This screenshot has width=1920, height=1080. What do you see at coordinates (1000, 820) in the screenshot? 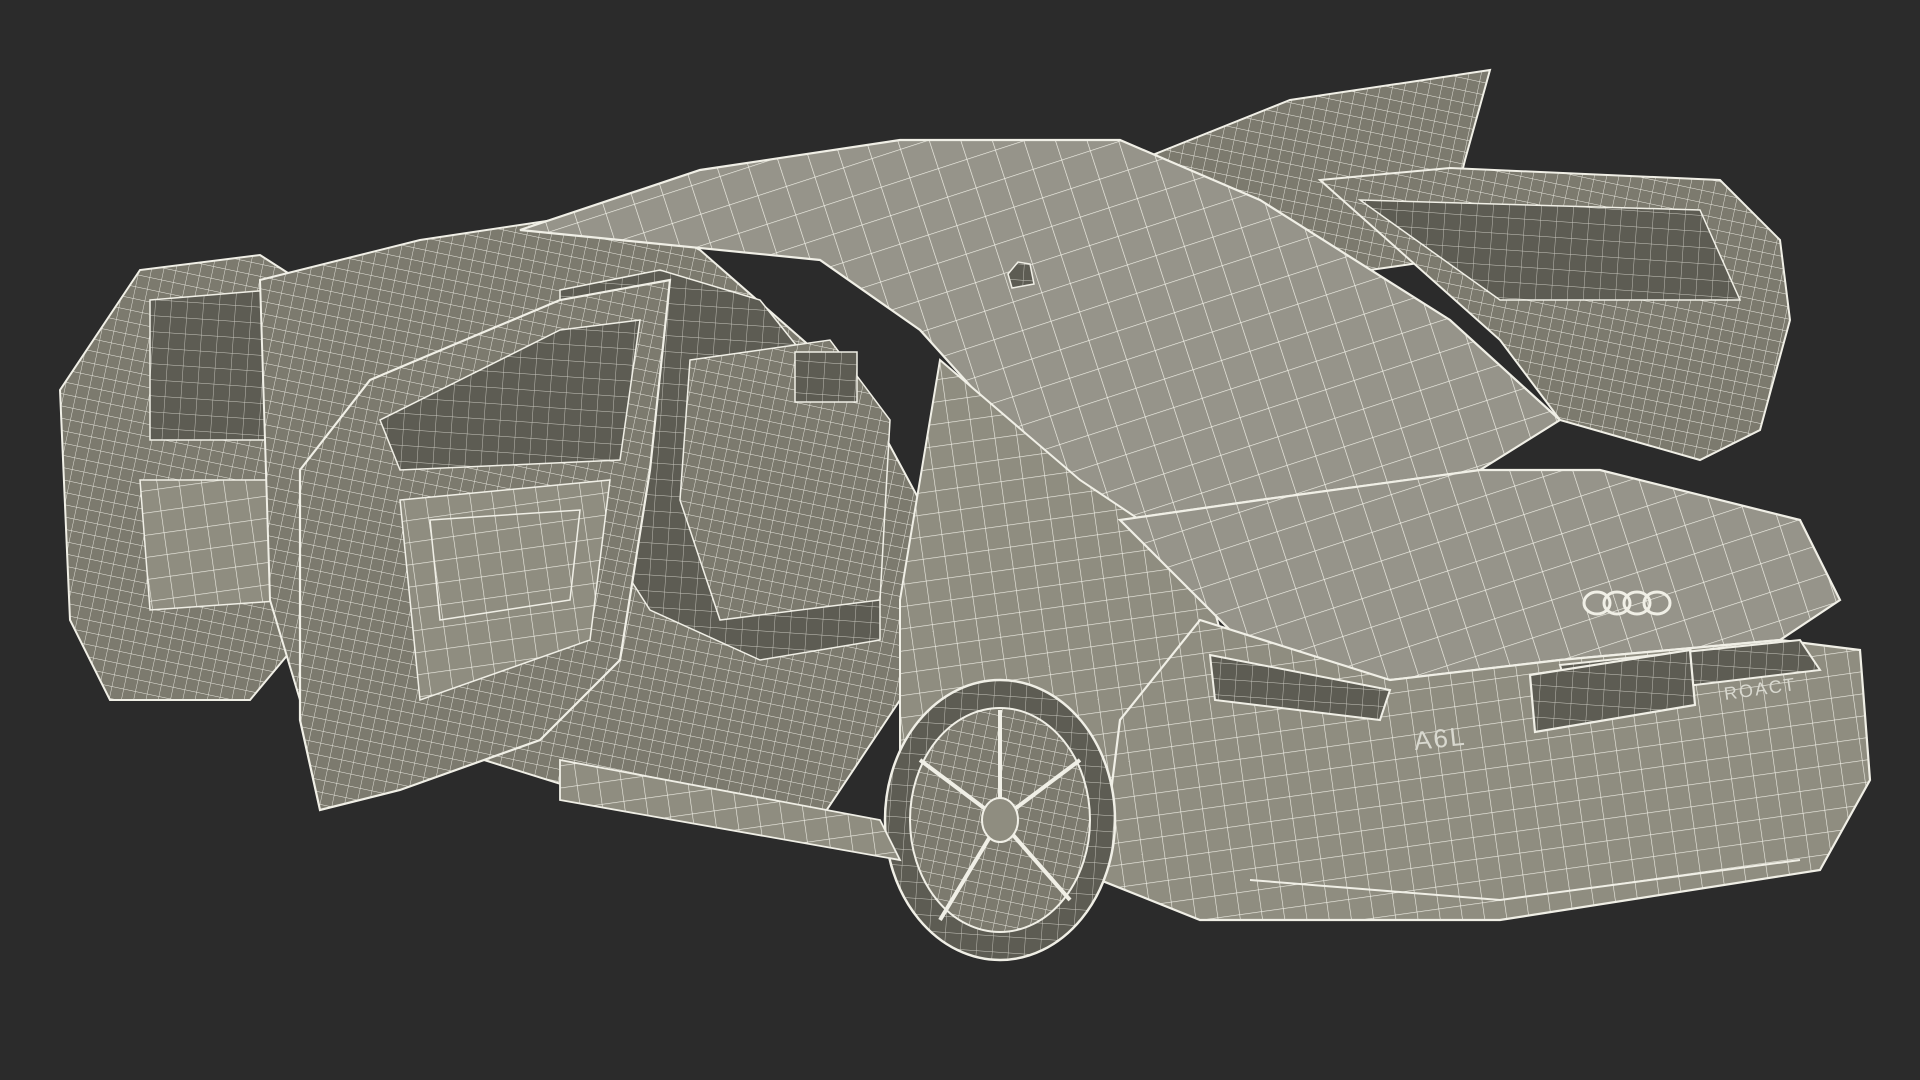
I see `rear-wheel` at bounding box center [1000, 820].